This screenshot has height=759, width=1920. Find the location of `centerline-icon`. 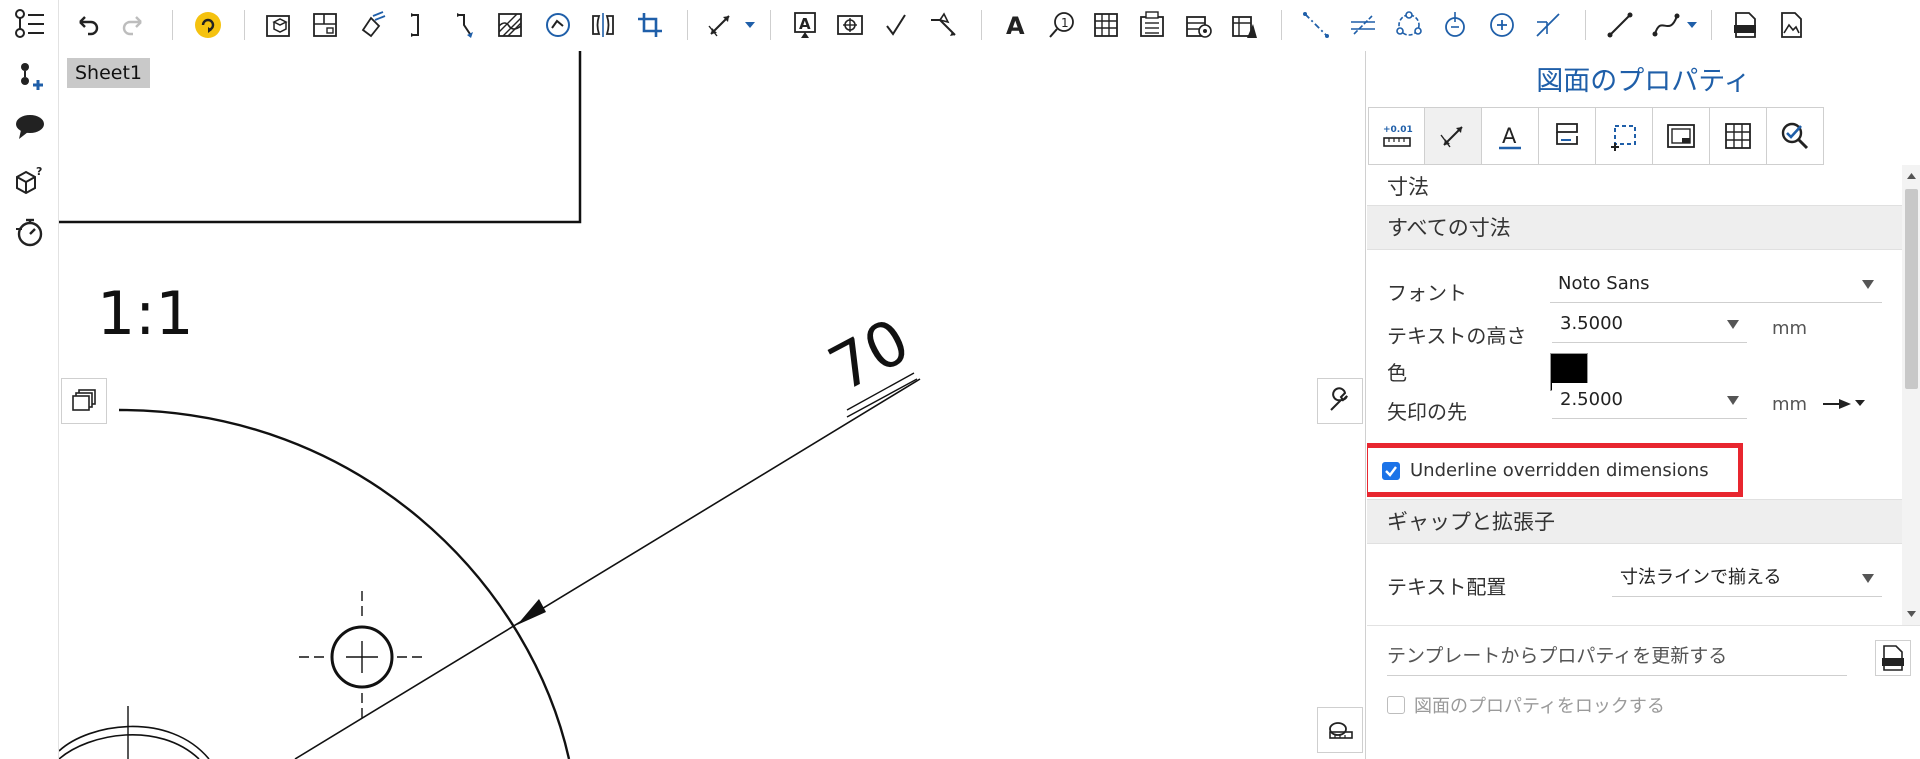

centerline-icon is located at coordinates (1316, 25).